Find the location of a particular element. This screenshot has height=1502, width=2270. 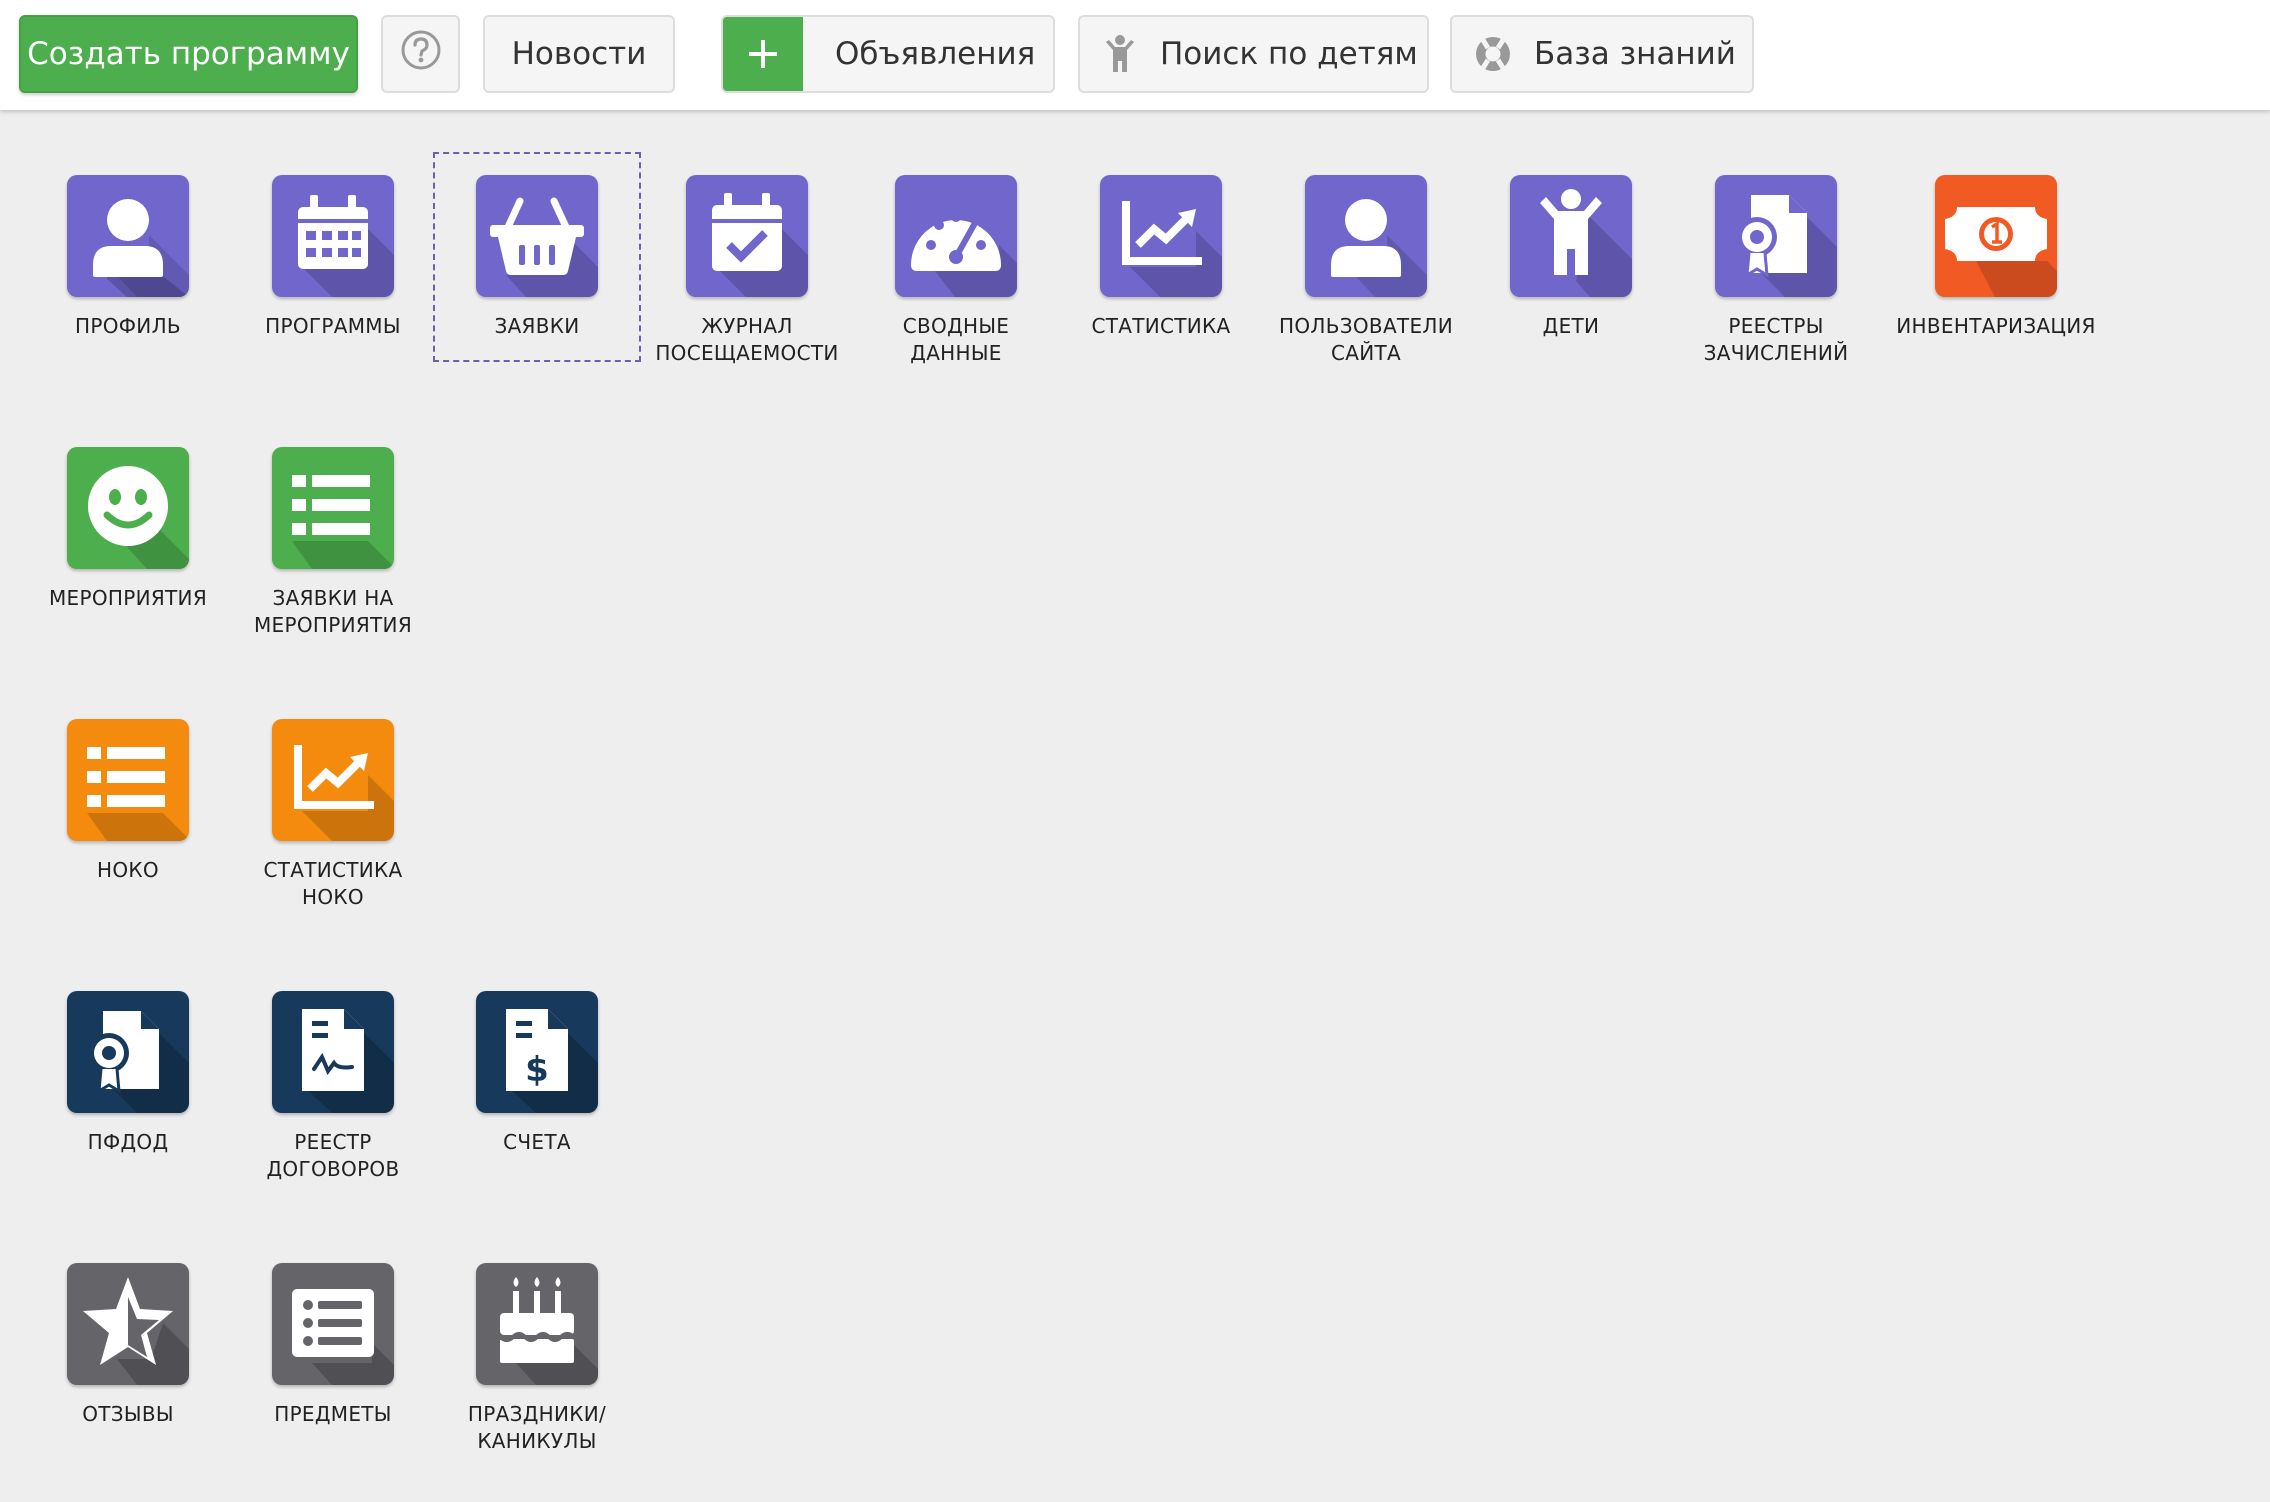

tile-reviews: ОТЗЫВЫ is located at coordinates (128, 1345).